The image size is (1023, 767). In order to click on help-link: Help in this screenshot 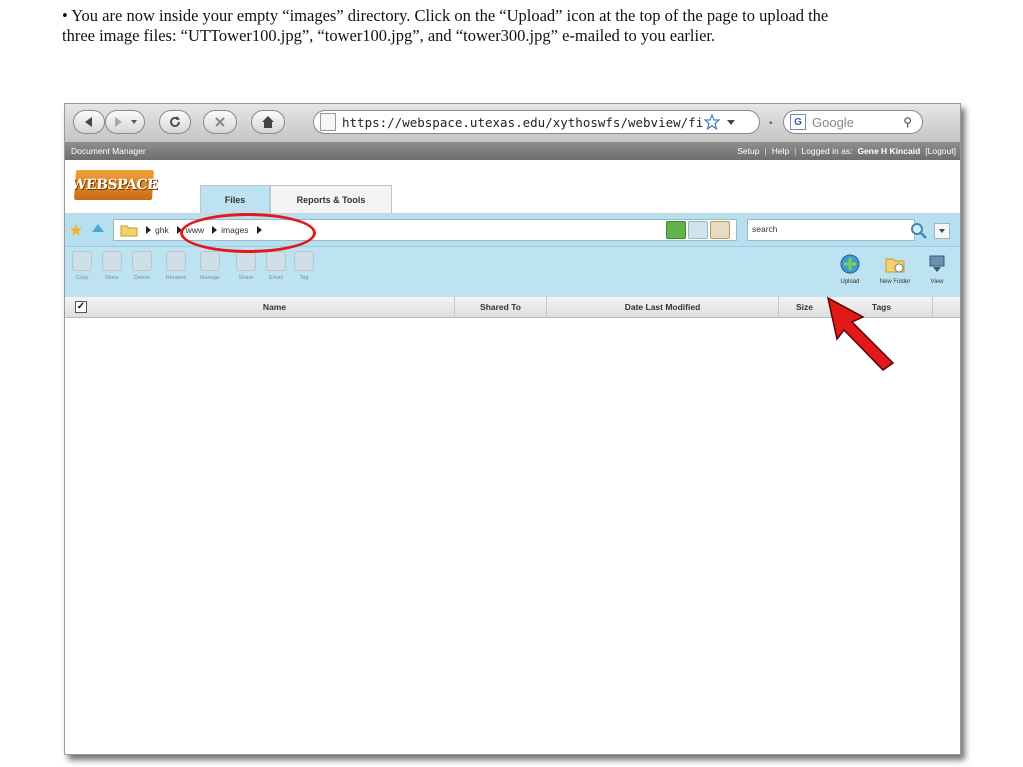, I will do `click(780, 151)`.